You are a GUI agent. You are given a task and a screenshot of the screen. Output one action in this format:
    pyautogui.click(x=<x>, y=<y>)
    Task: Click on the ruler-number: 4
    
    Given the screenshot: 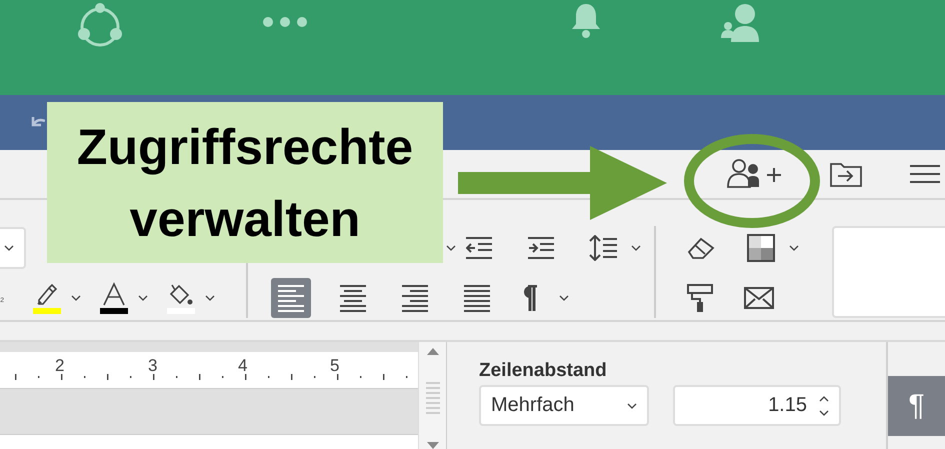 What is the action you would take?
    pyautogui.click(x=243, y=366)
    